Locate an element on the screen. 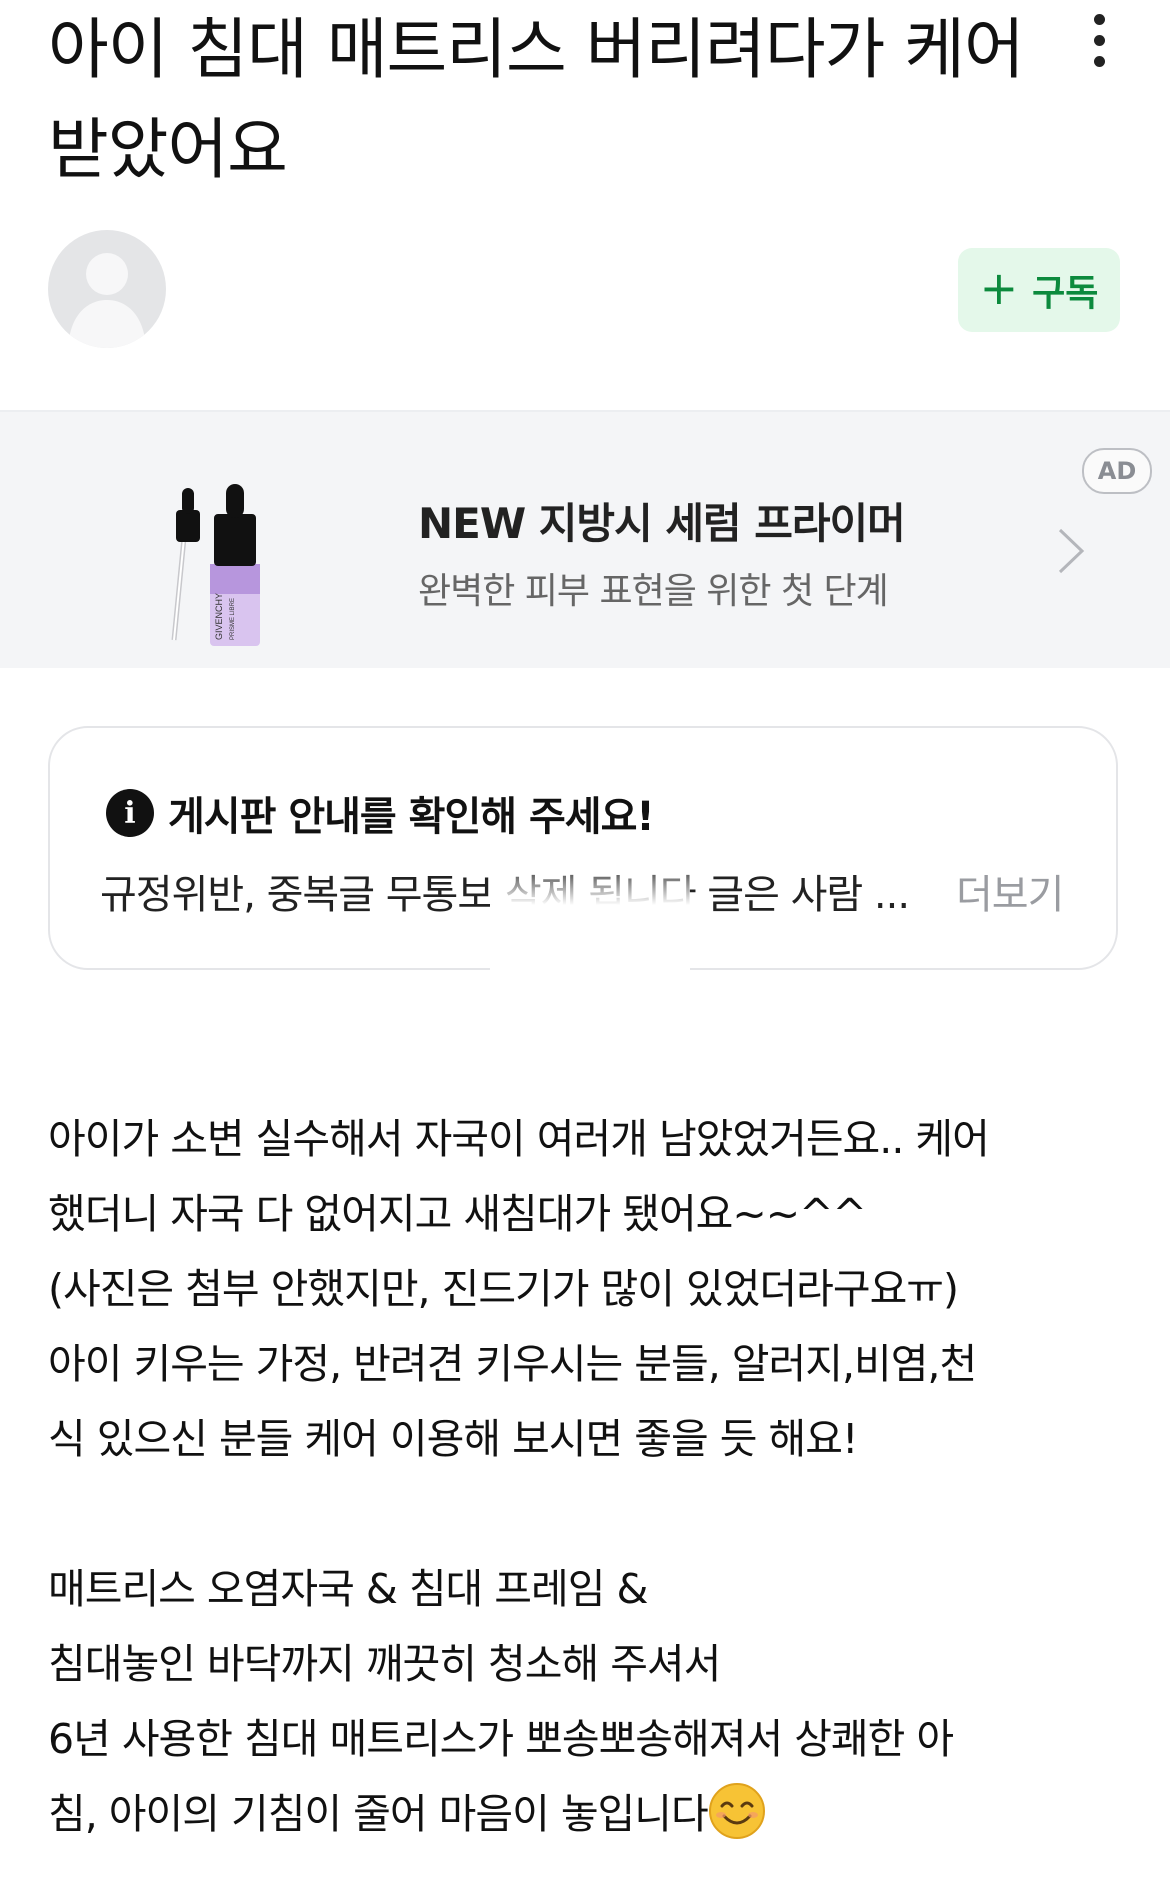 Image resolution: width=1170 pixels, height=1893 pixels. ad-title: NEW 지방시 세럼 프라이머 is located at coordinates (662, 523).